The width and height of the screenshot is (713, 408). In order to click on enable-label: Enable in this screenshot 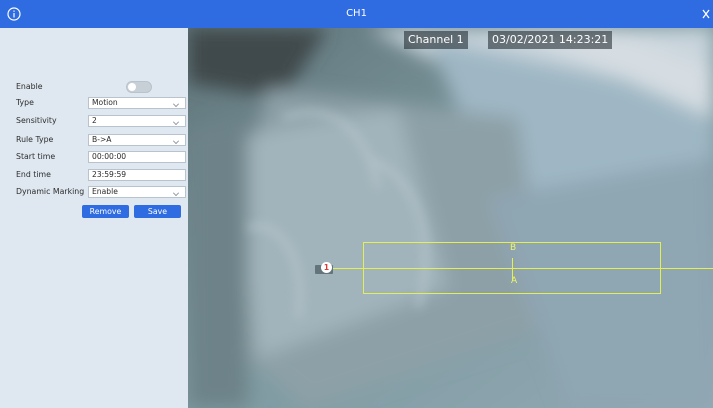, I will do `click(29, 86)`.